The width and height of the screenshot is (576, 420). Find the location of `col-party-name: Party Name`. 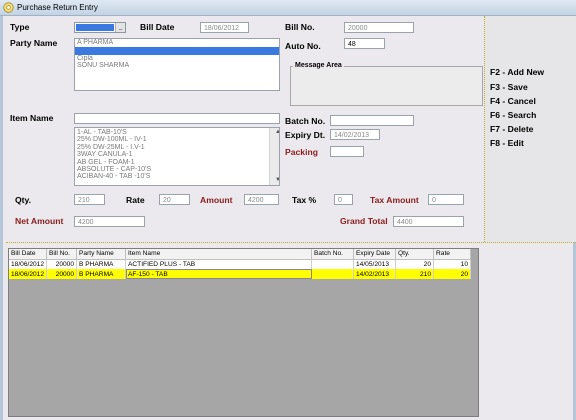

col-party-name: Party Name is located at coordinates (101, 254).